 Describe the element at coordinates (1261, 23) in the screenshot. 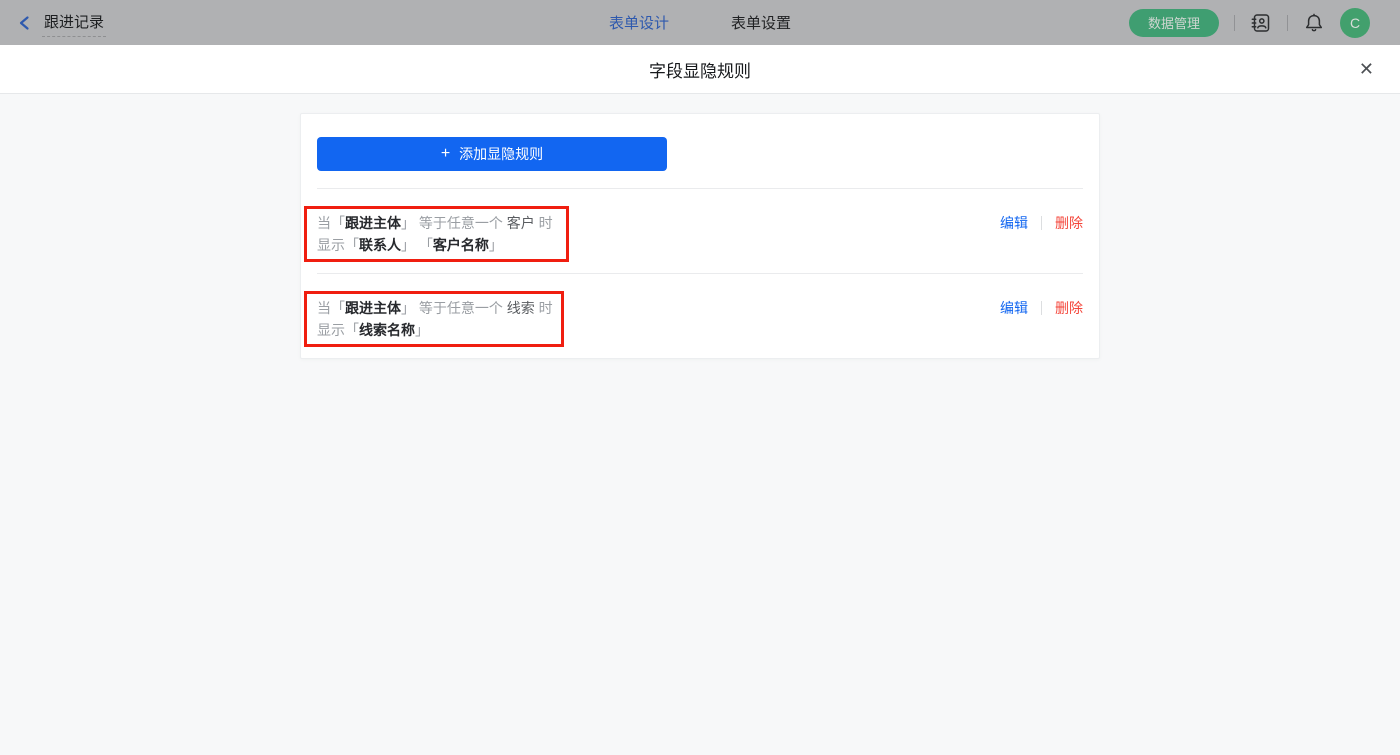

I see `address-book-icon` at that location.